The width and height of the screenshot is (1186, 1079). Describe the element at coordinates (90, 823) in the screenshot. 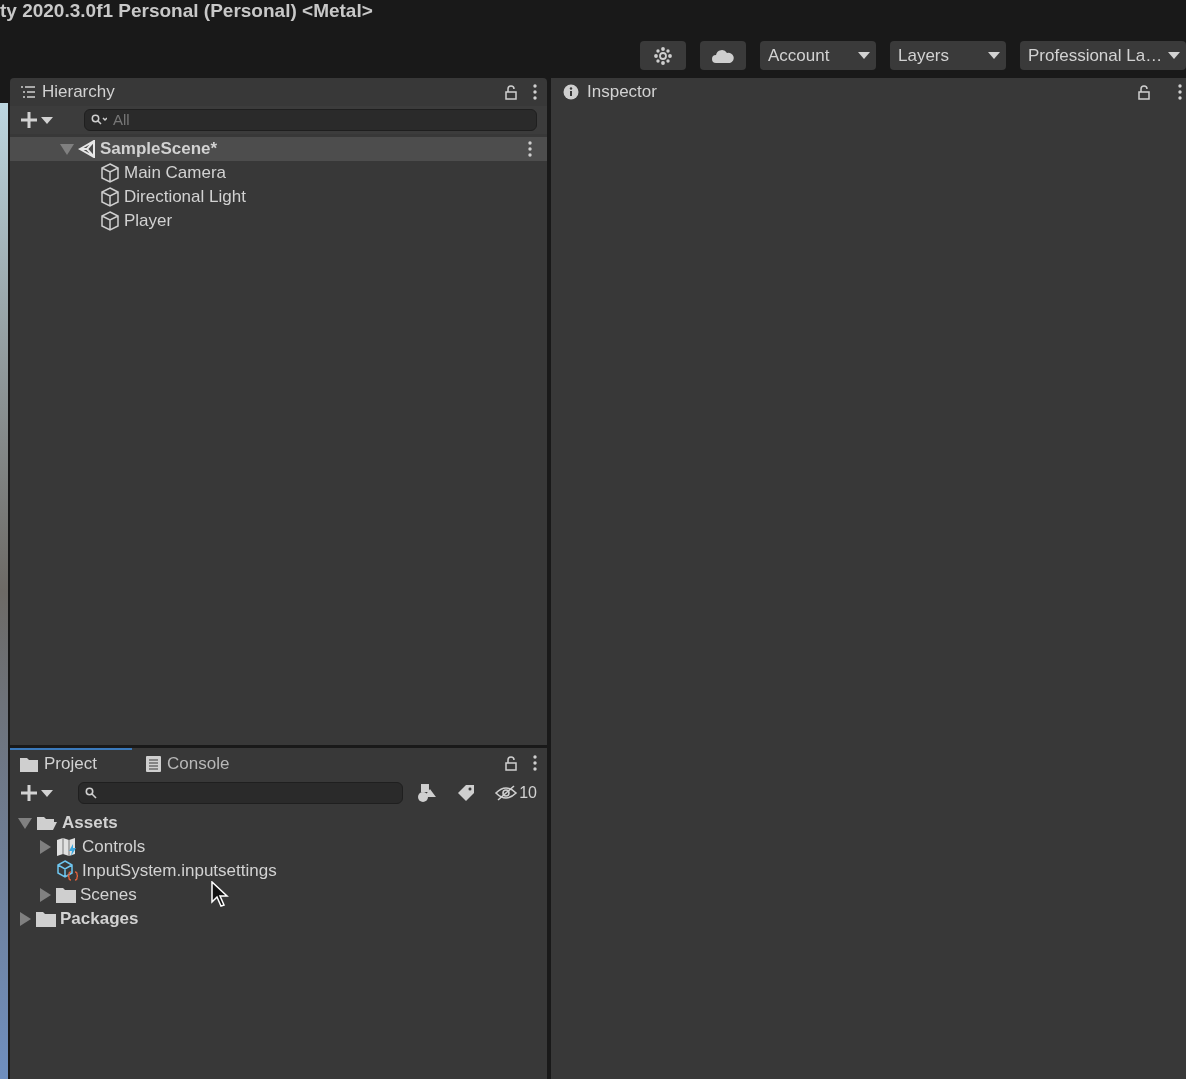

I see `tree-item: Assets` at that location.